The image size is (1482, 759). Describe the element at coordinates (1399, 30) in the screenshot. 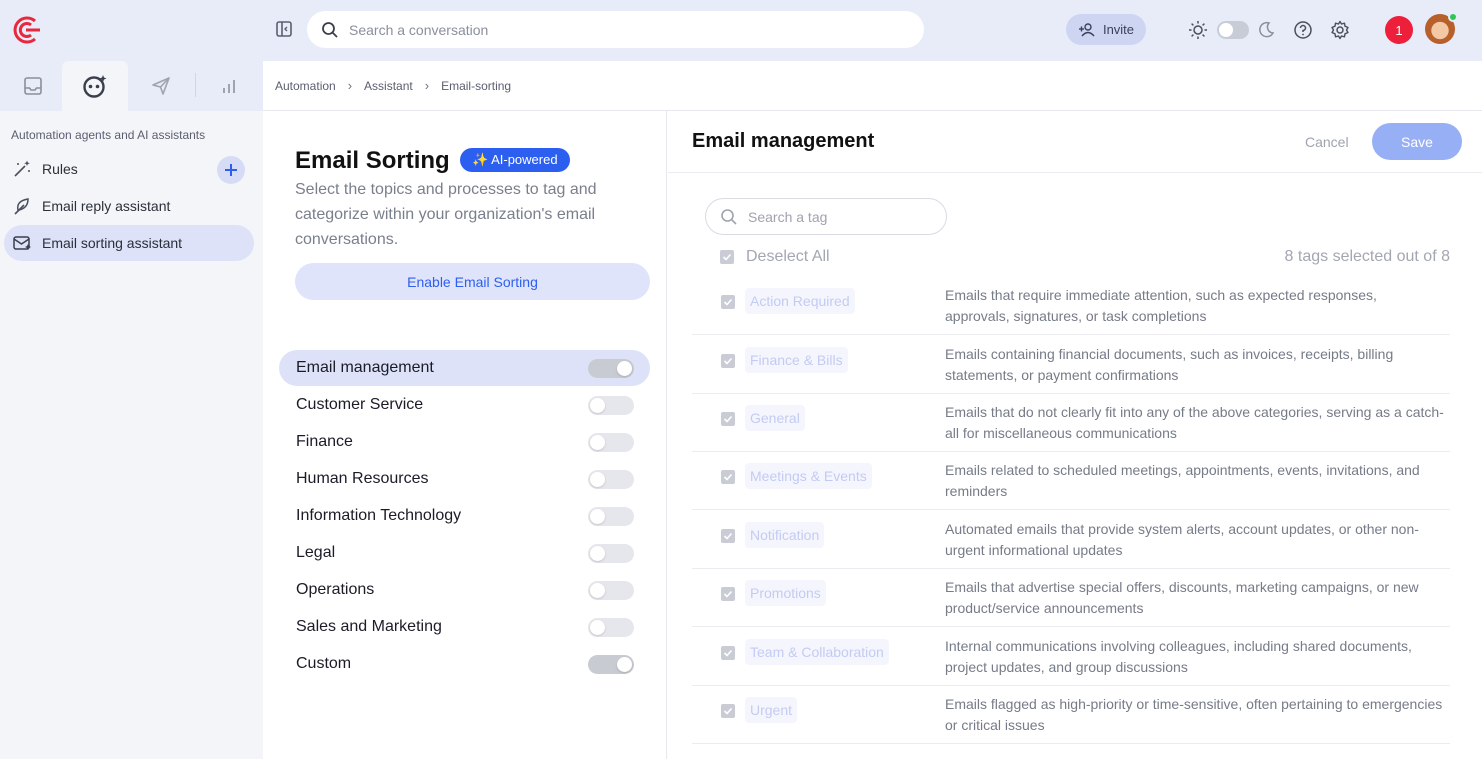

I see `notification-badge: 1` at that location.